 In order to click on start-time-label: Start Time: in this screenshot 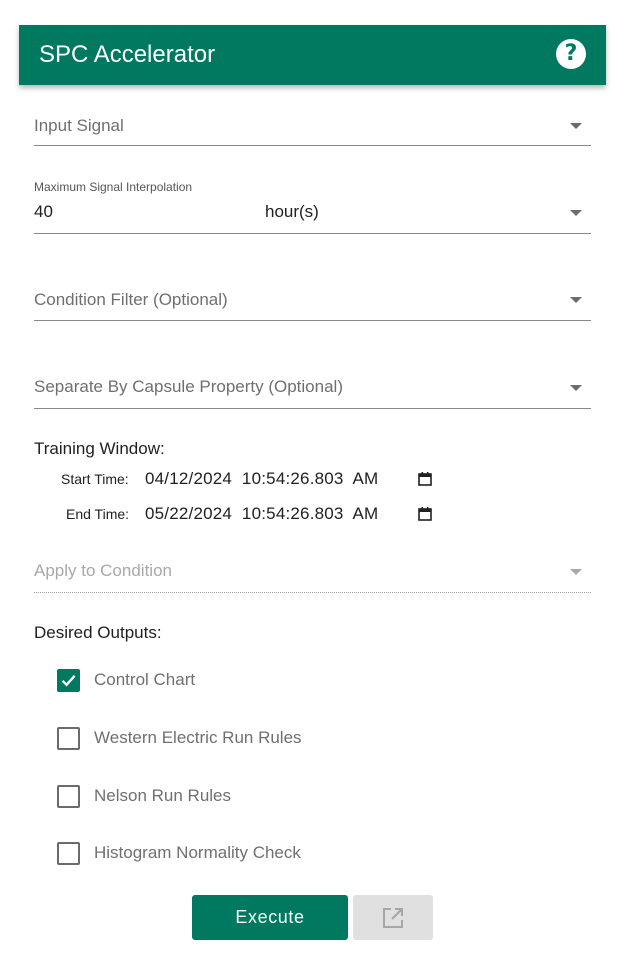, I will do `click(95, 479)`.